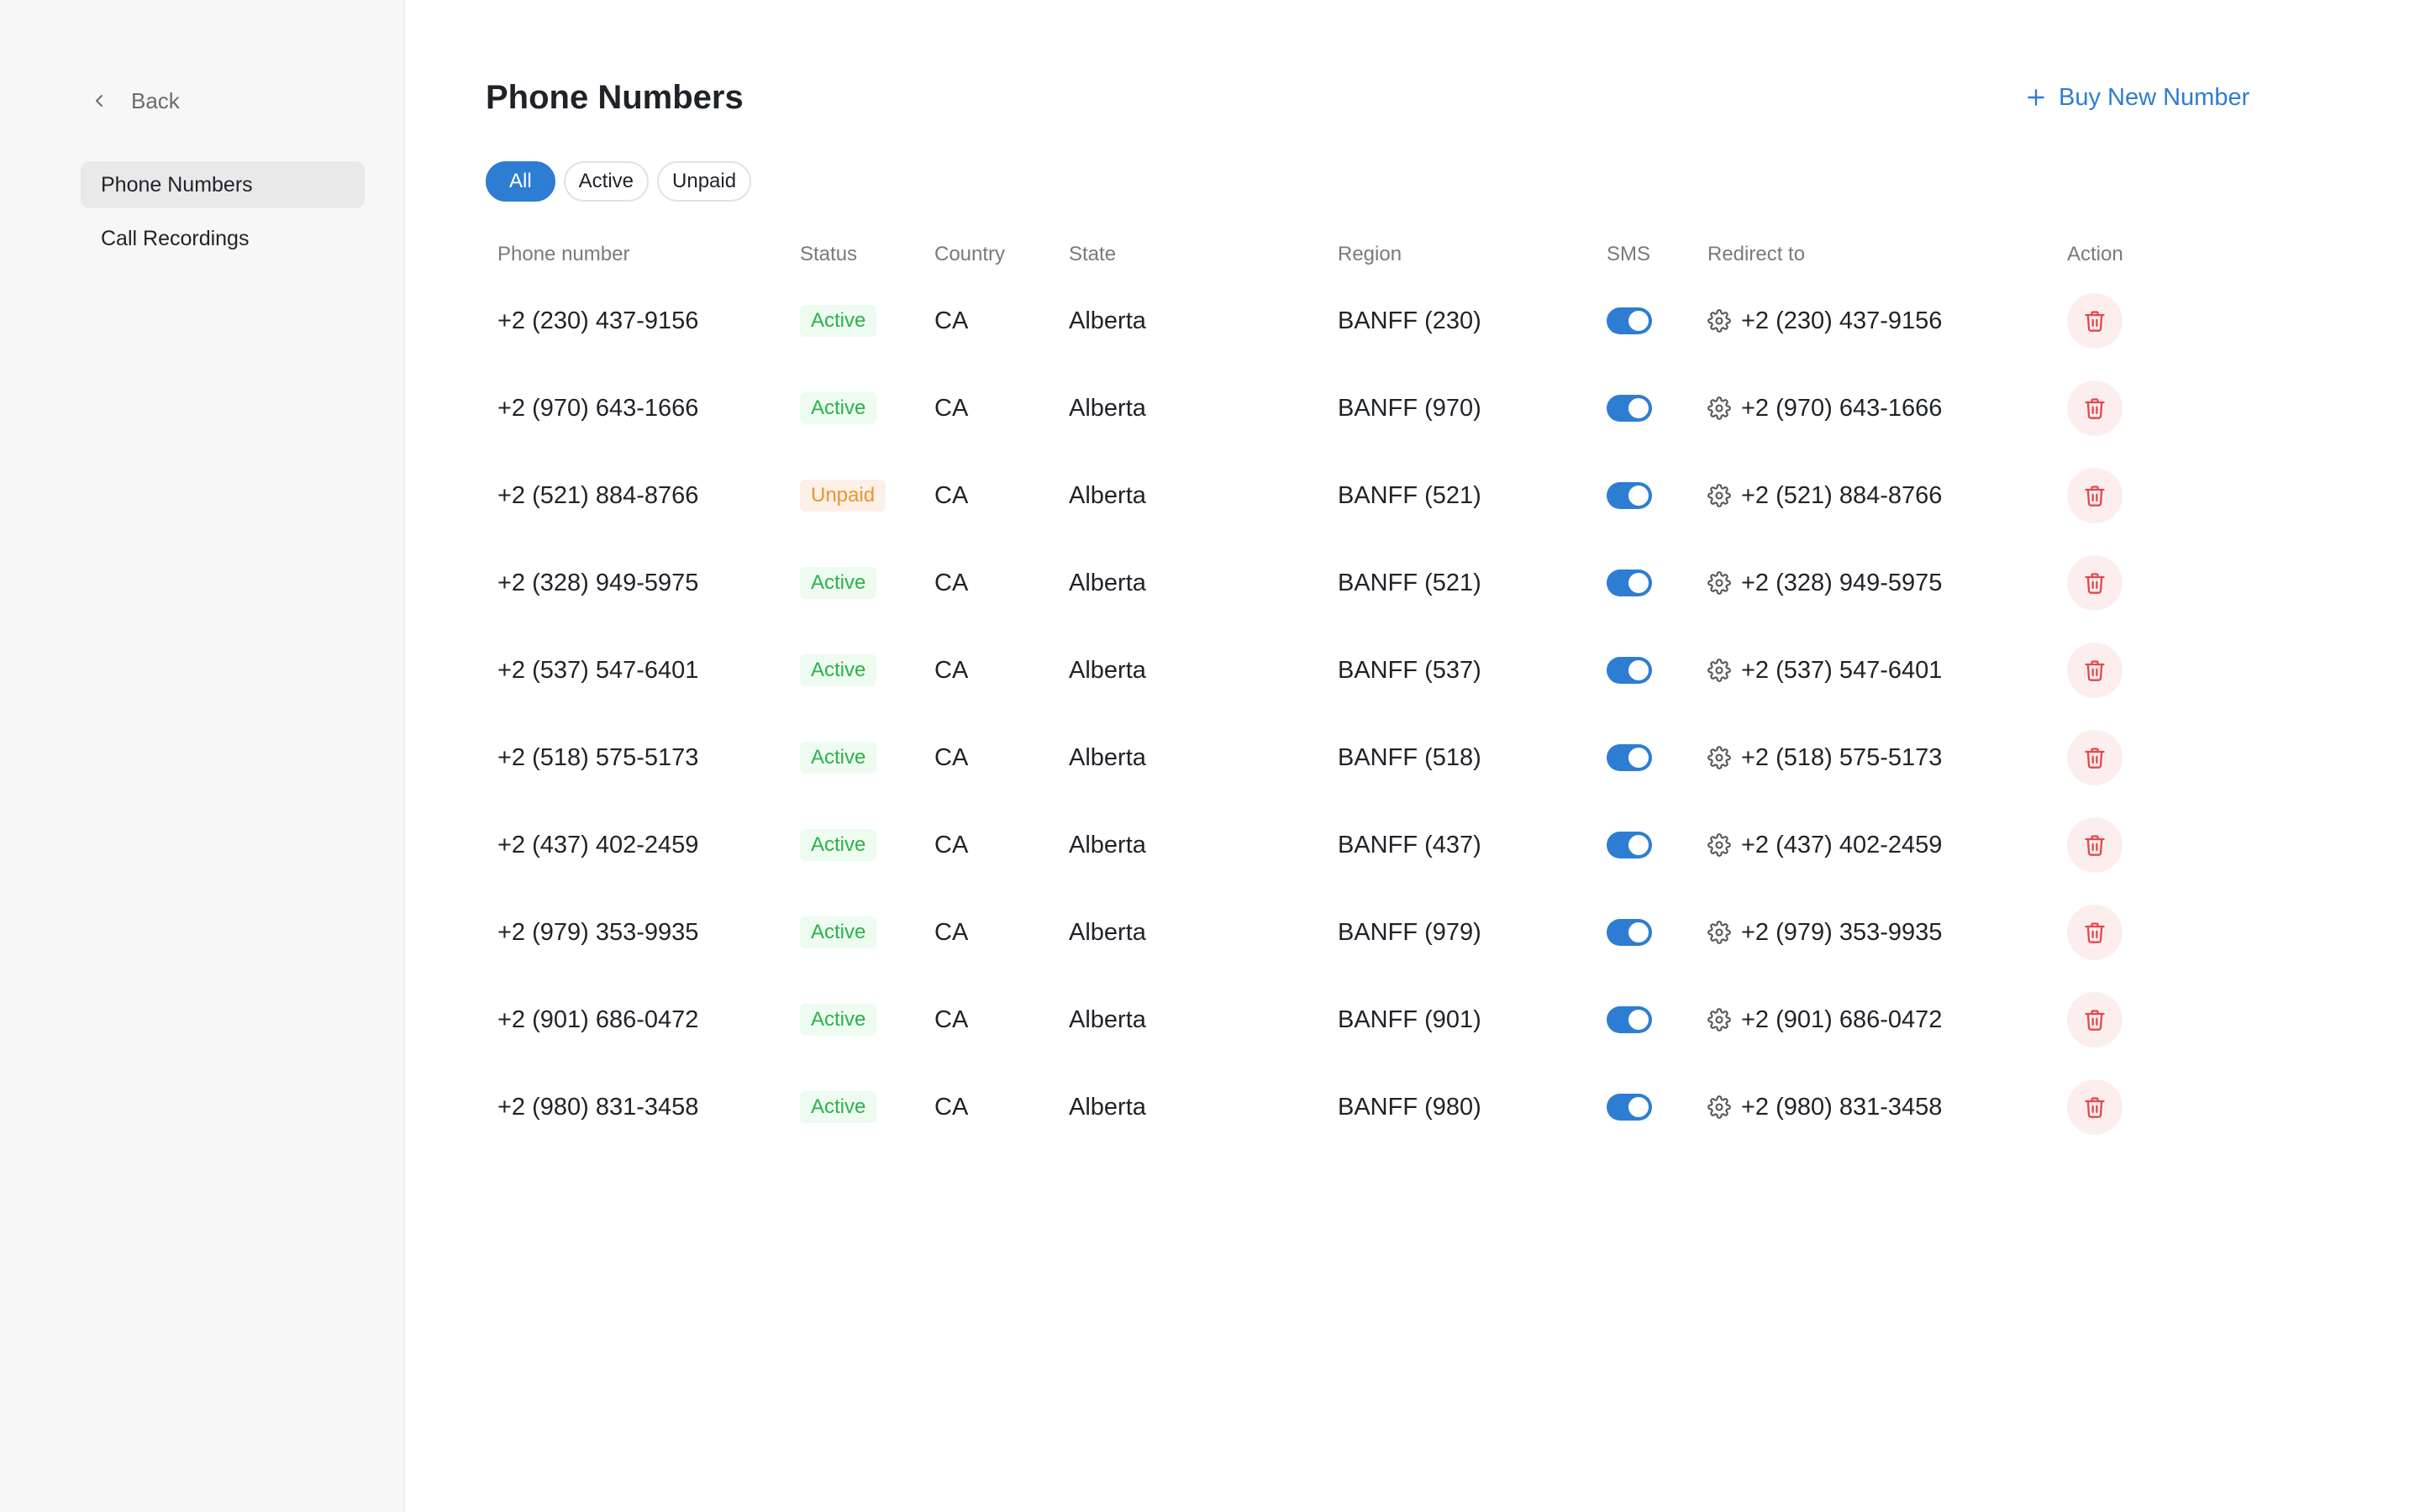  Describe the element at coordinates (99, 101) in the screenshot. I see `chevron-left-icon` at that location.